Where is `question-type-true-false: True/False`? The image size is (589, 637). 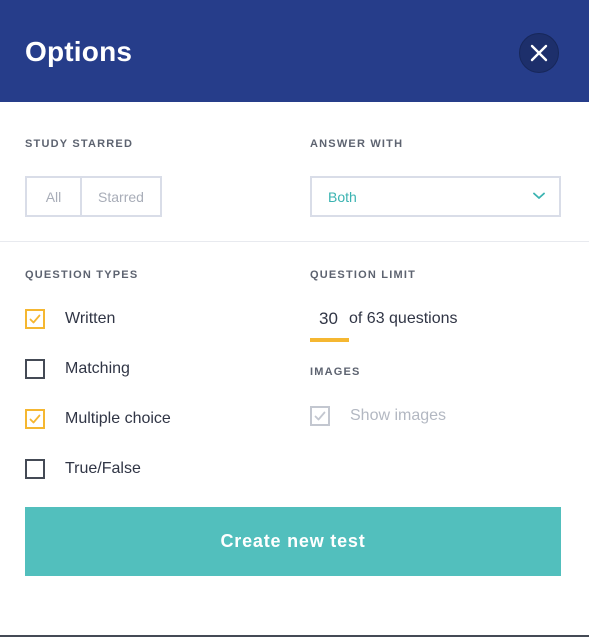 question-type-true-false: True/False is located at coordinates (83, 469).